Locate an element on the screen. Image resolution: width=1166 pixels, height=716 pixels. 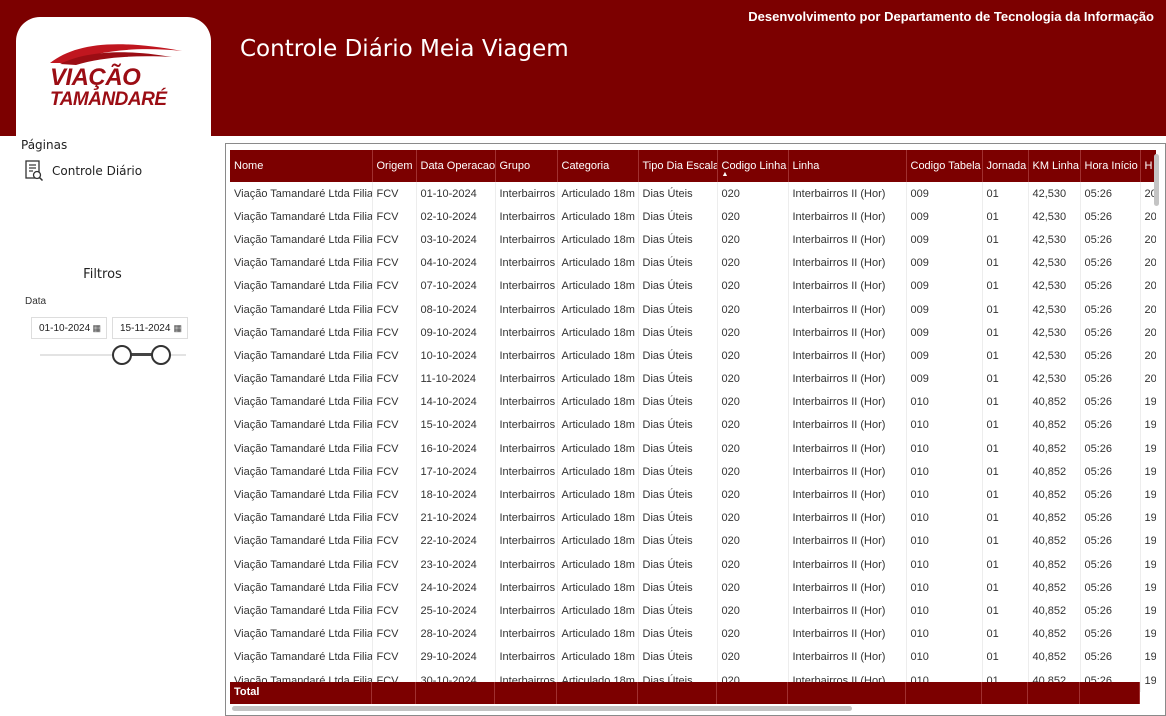
sidebar-item-controle-diario: Controle Diário is located at coordinates (83, 171).